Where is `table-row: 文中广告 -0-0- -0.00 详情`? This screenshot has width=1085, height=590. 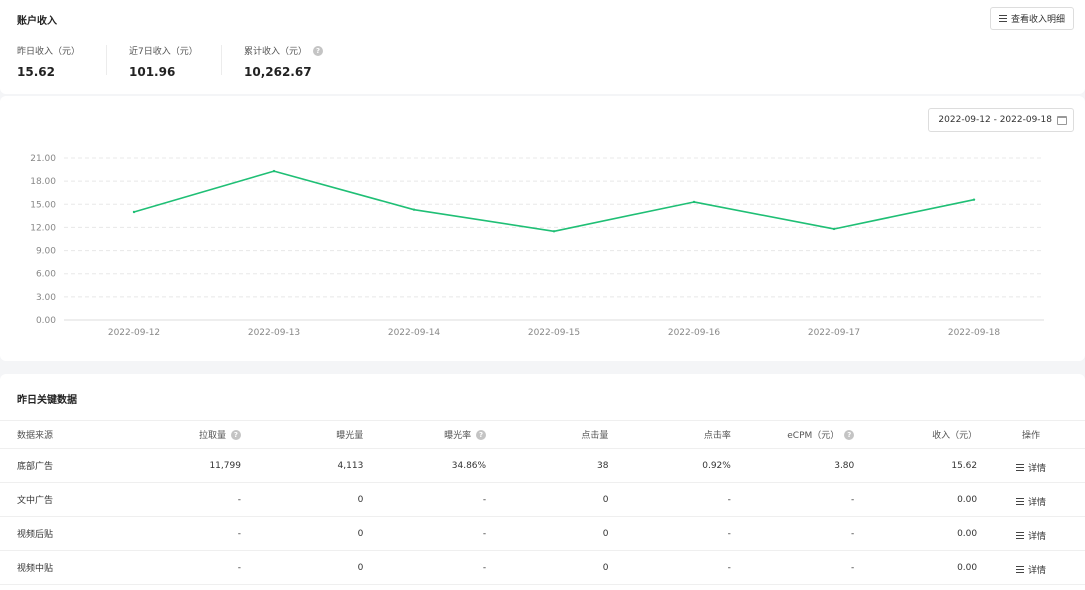 table-row: 文中广告 -0-0- -0.00 详情 is located at coordinates (542, 499).